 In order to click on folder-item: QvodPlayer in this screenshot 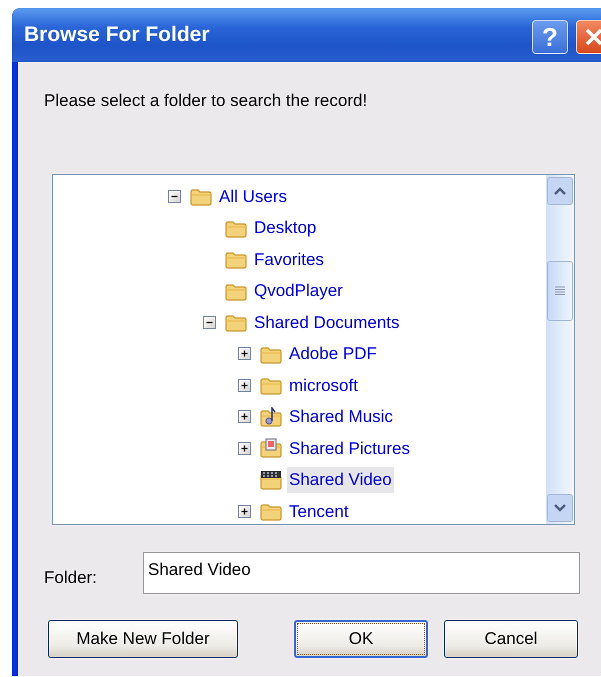, I will do `click(298, 291)`.